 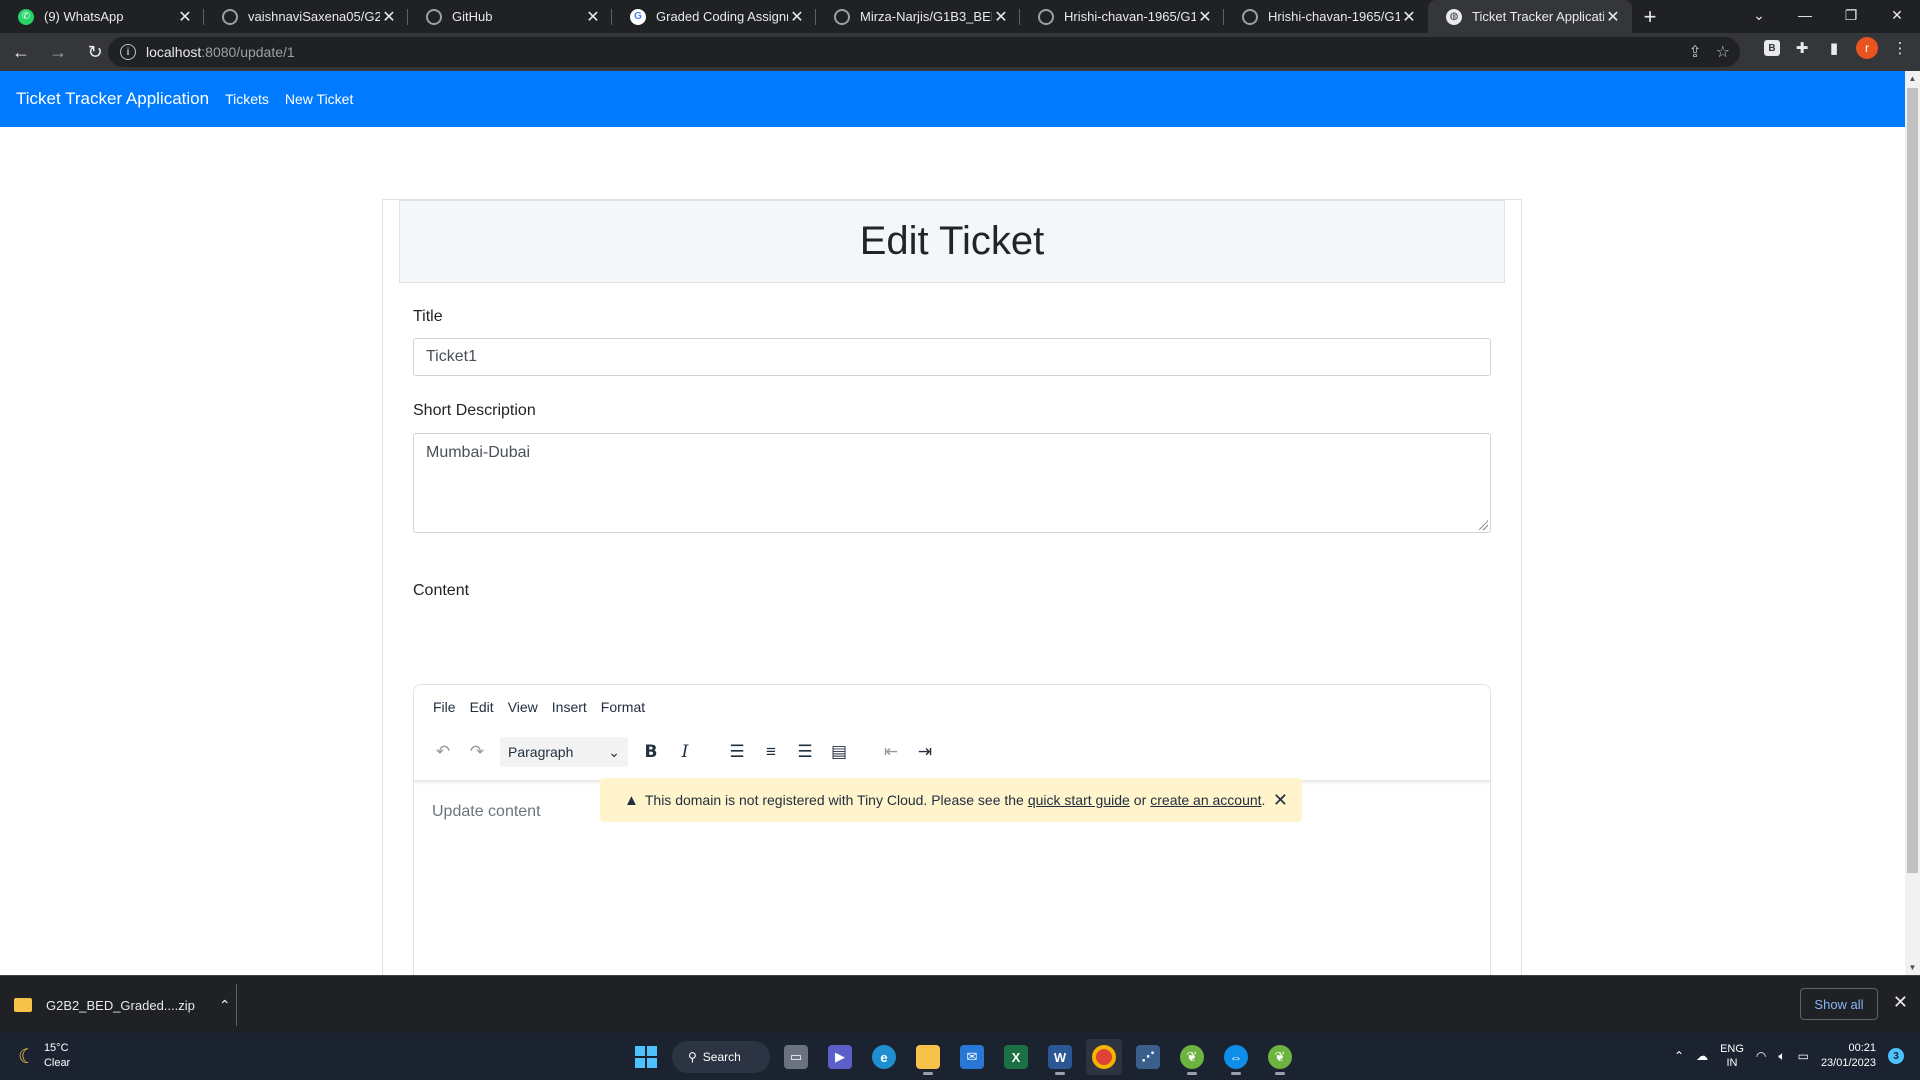 I want to click on edge-icon: e, so click(x=884, y=1057).